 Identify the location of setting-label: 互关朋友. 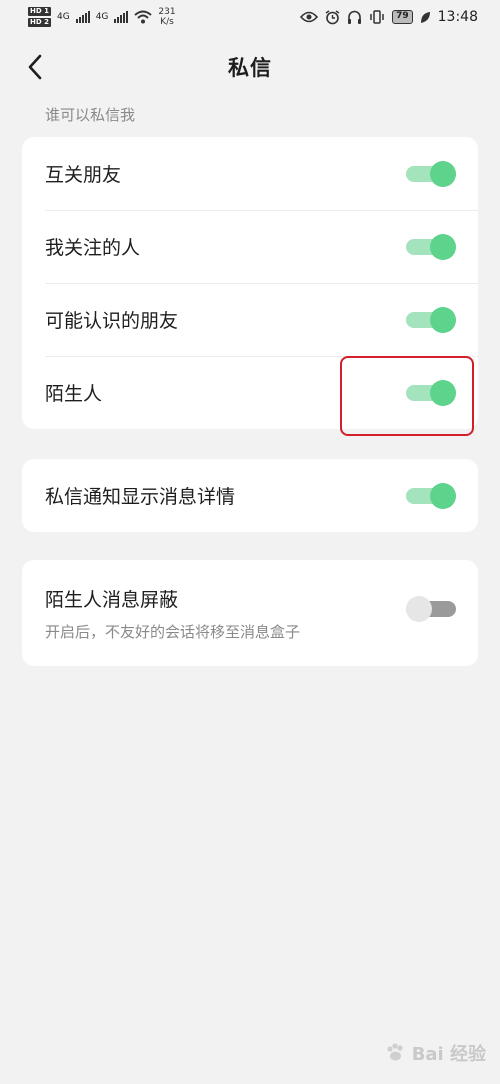
(83, 175).